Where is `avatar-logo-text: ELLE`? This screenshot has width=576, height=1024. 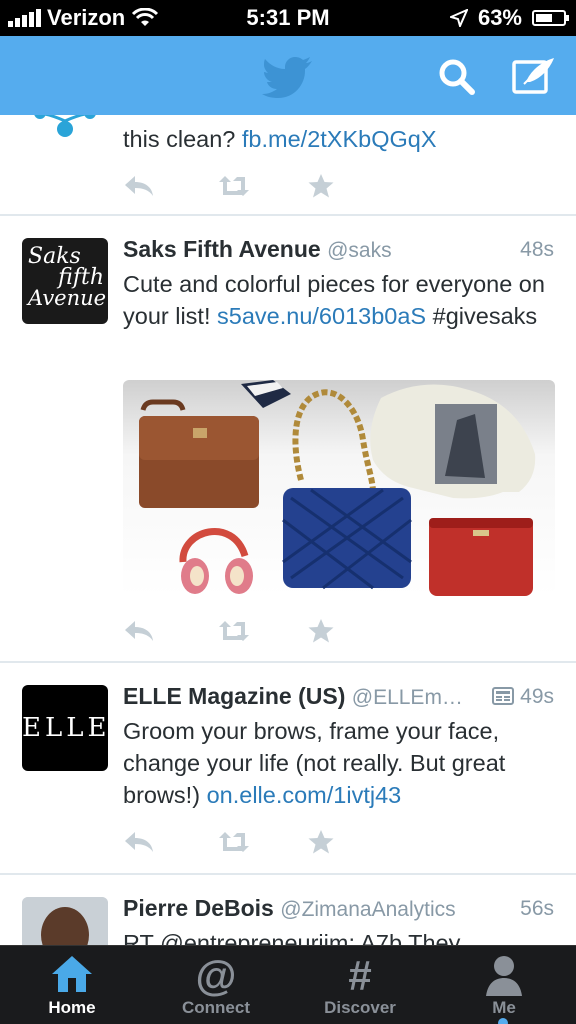
avatar-logo-text: ELLE is located at coordinates (65, 728).